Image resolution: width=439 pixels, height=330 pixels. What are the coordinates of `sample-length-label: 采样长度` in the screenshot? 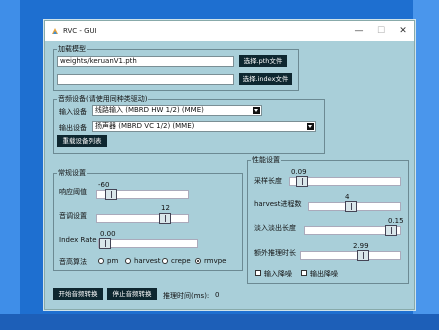 It's located at (268, 181).